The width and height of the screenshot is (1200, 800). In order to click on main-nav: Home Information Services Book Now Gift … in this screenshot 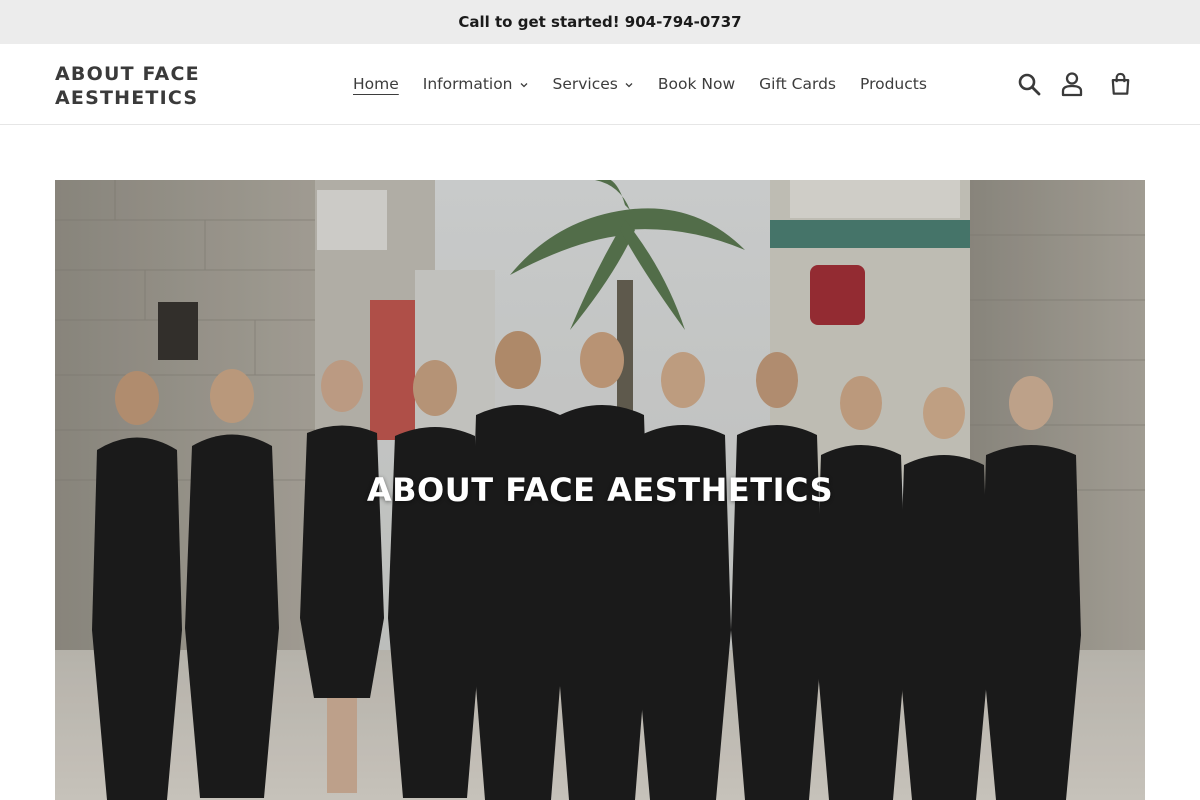, I will do `click(640, 84)`.